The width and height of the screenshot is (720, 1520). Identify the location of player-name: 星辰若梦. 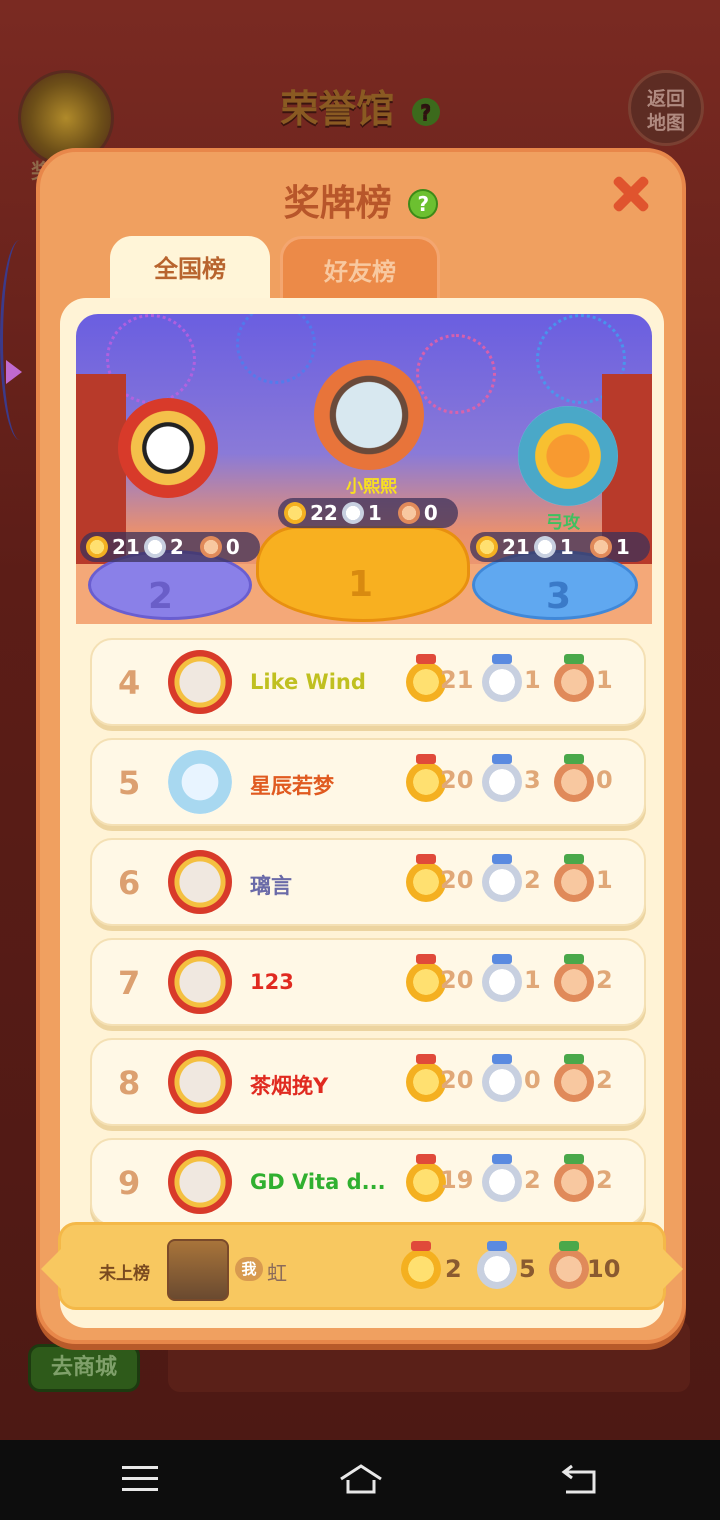
(292, 786).